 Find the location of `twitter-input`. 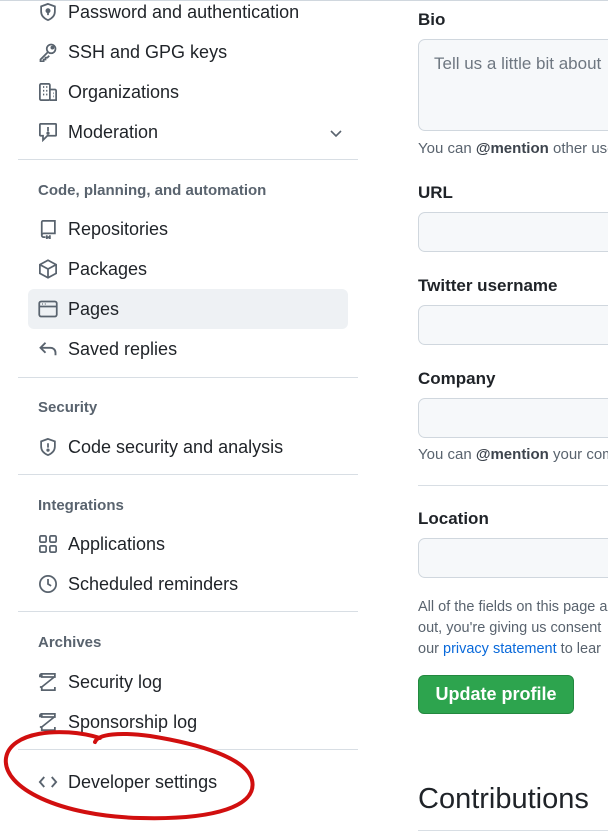

twitter-input is located at coordinates (513, 325).